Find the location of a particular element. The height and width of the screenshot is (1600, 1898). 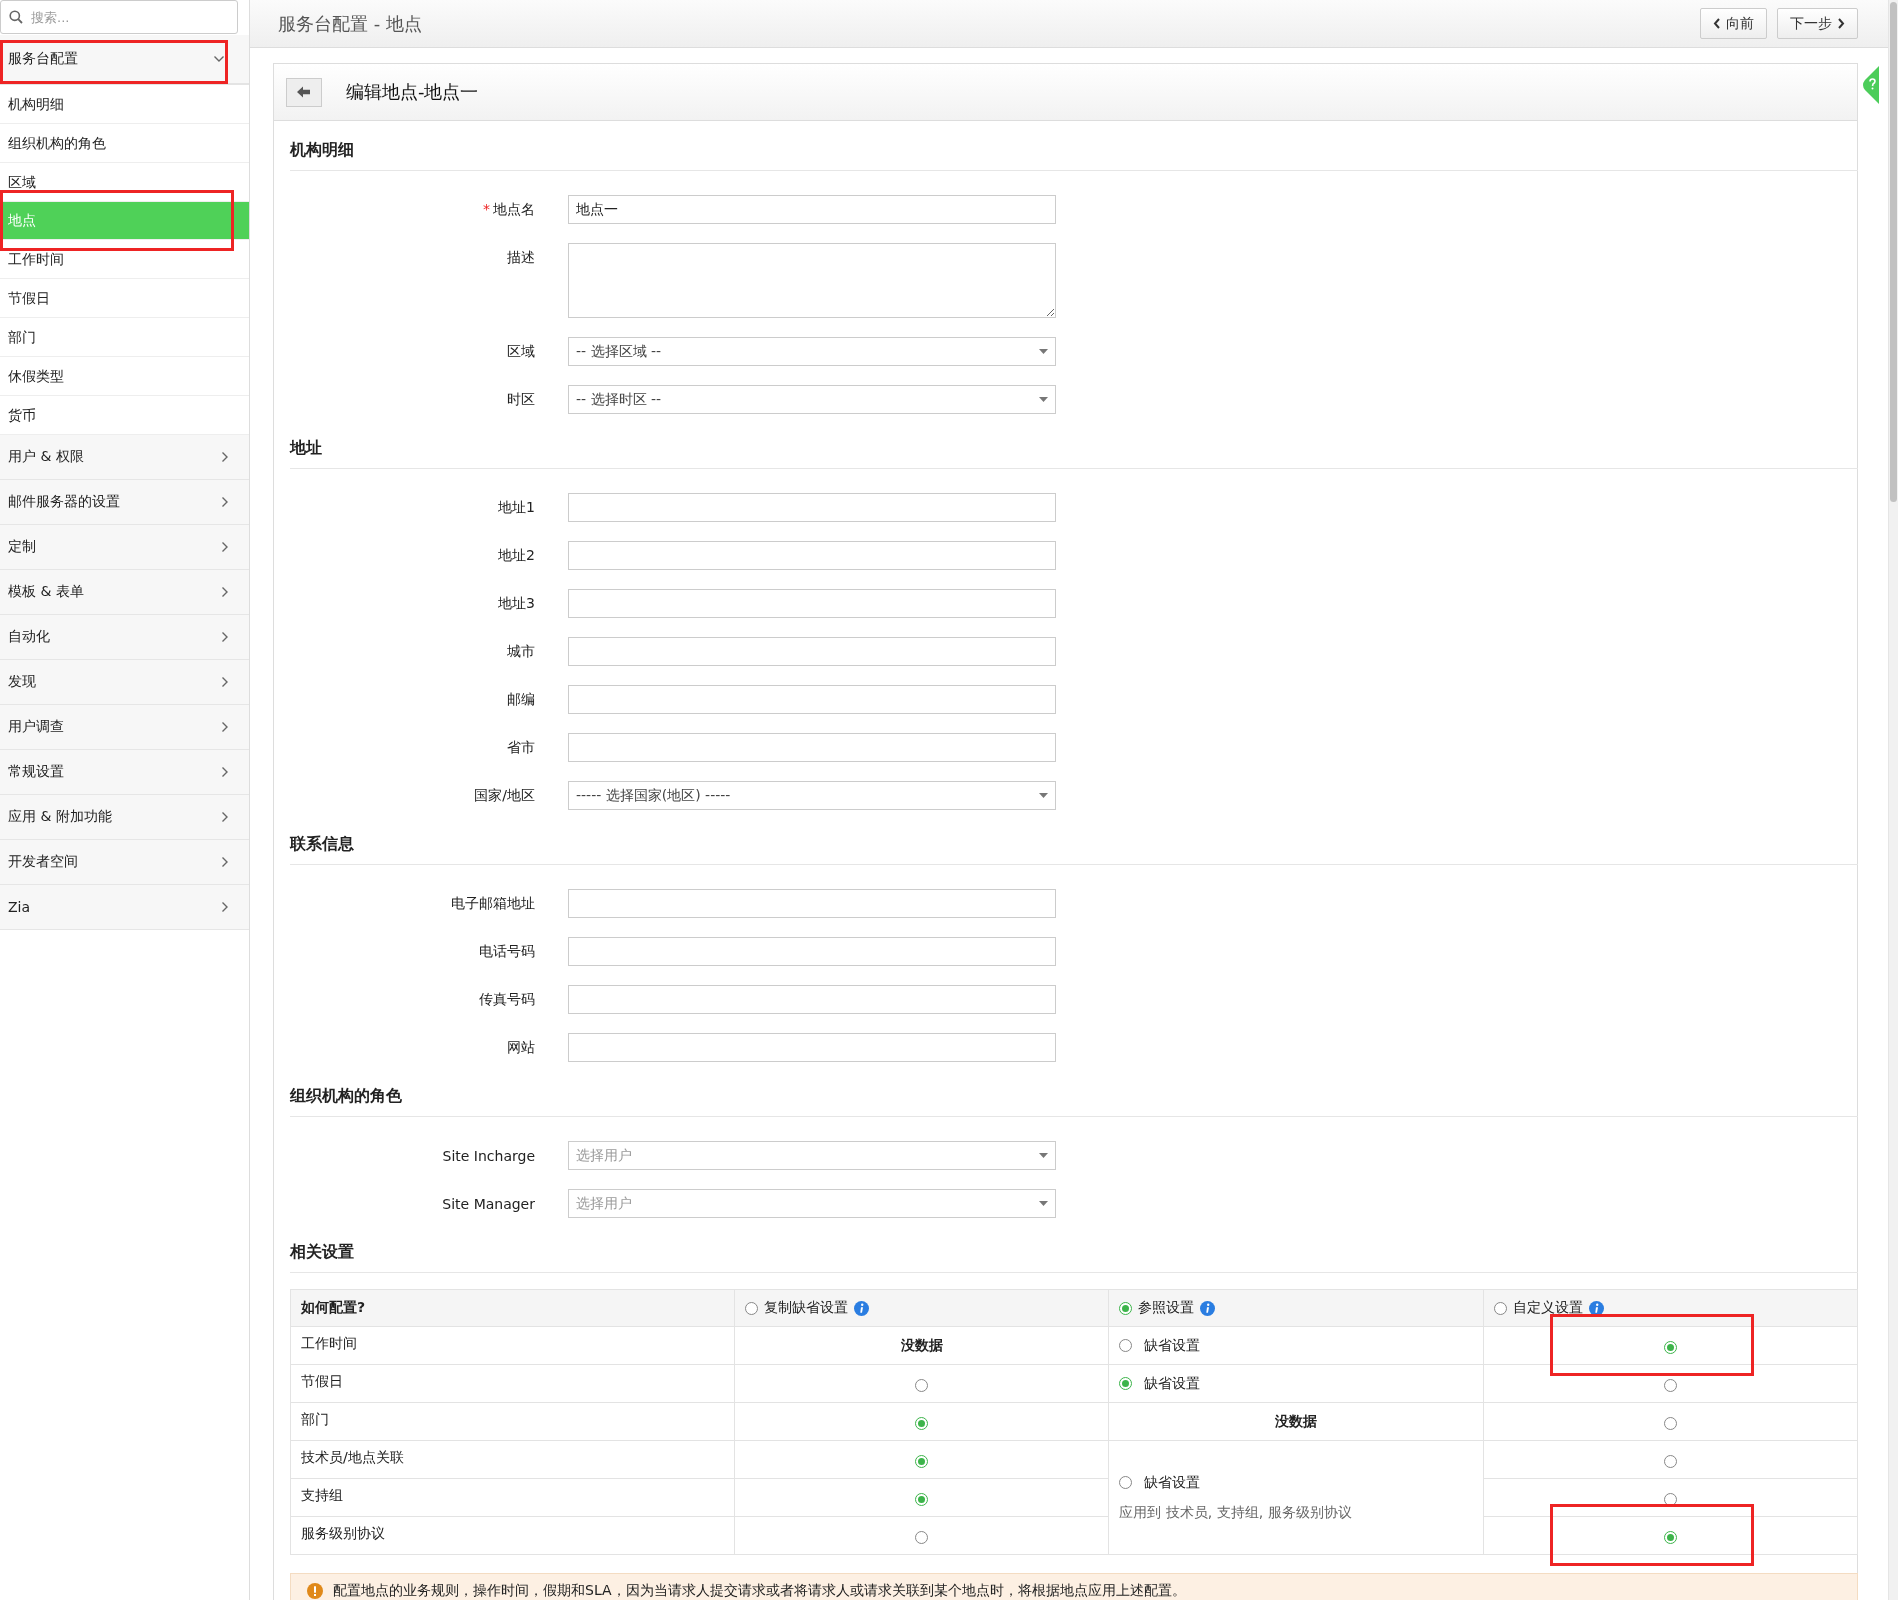

sidebar-group-label: 自动化 is located at coordinates (29, 637).